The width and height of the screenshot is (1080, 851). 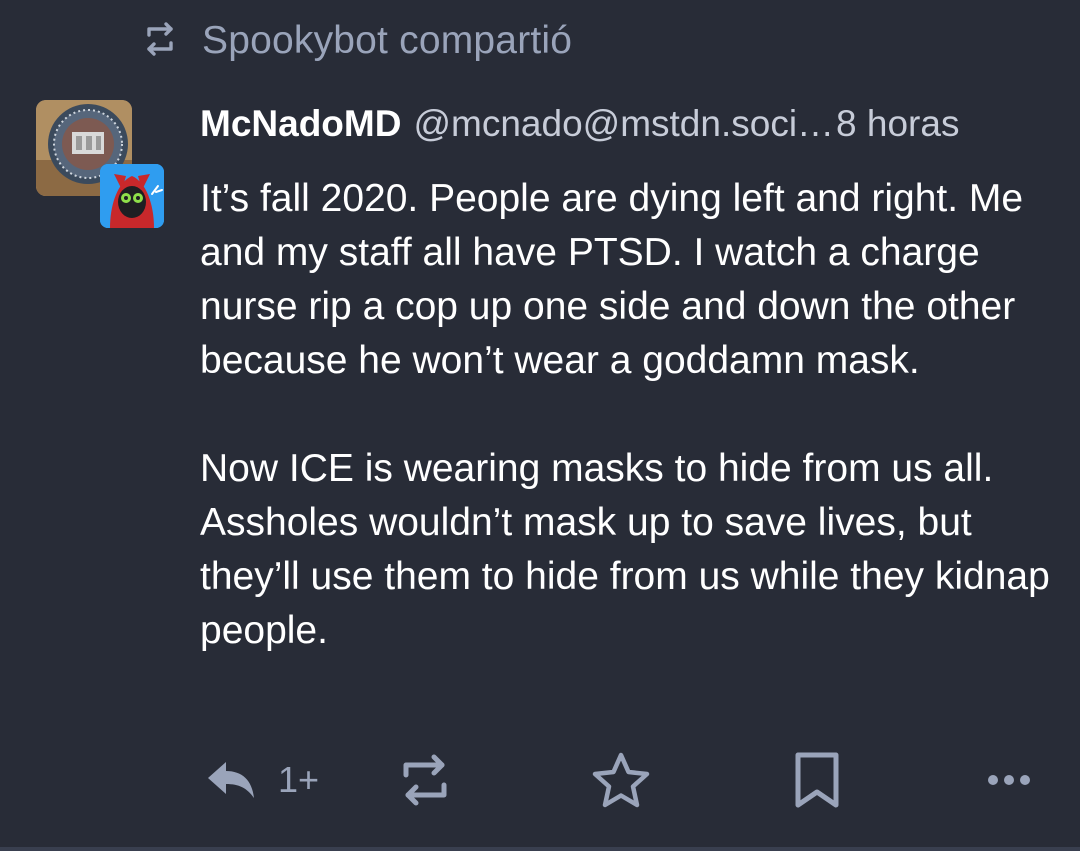 I want to click on reply-button: 1+, so click(x=261, y=780).